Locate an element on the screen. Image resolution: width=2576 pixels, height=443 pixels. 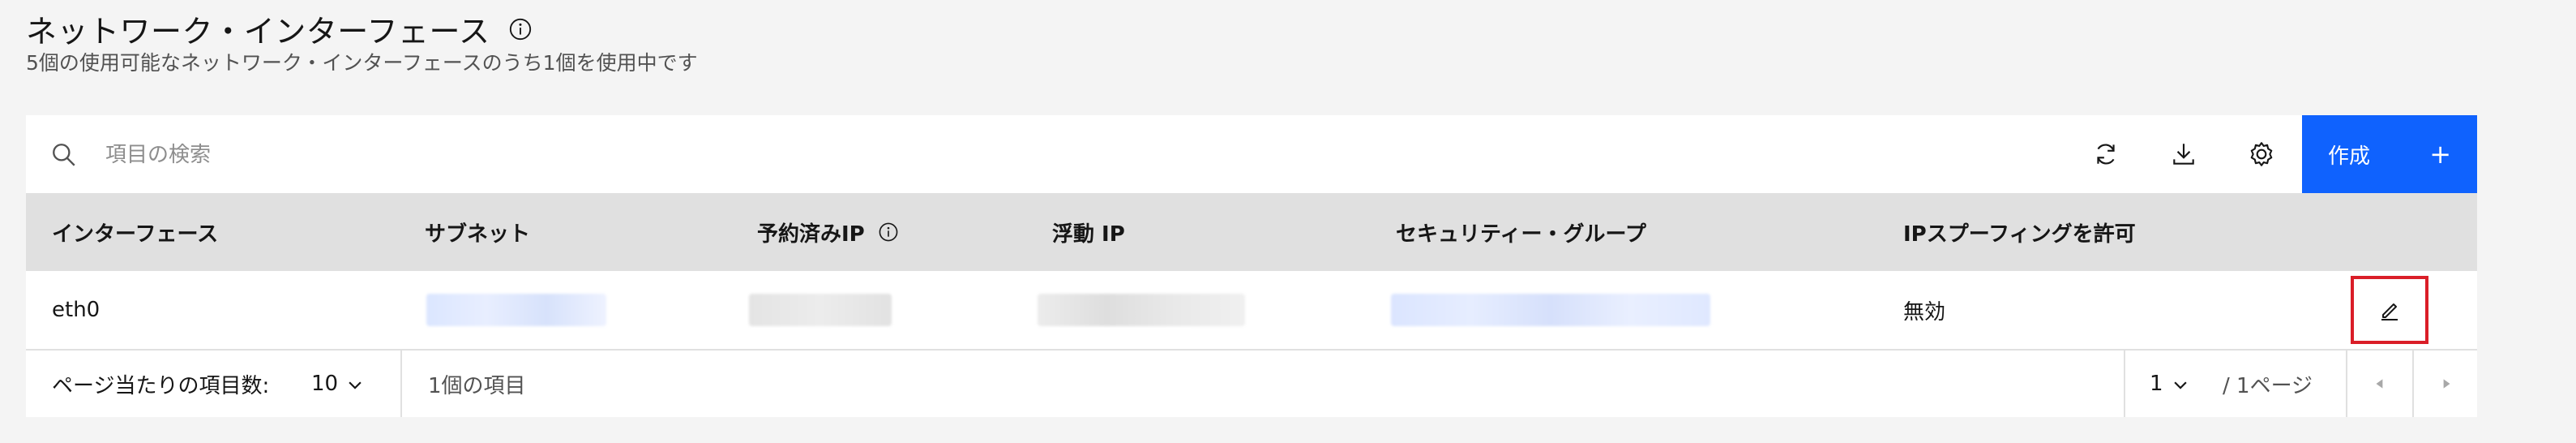
caret-left-icon is located at coordinates (2379, 384).